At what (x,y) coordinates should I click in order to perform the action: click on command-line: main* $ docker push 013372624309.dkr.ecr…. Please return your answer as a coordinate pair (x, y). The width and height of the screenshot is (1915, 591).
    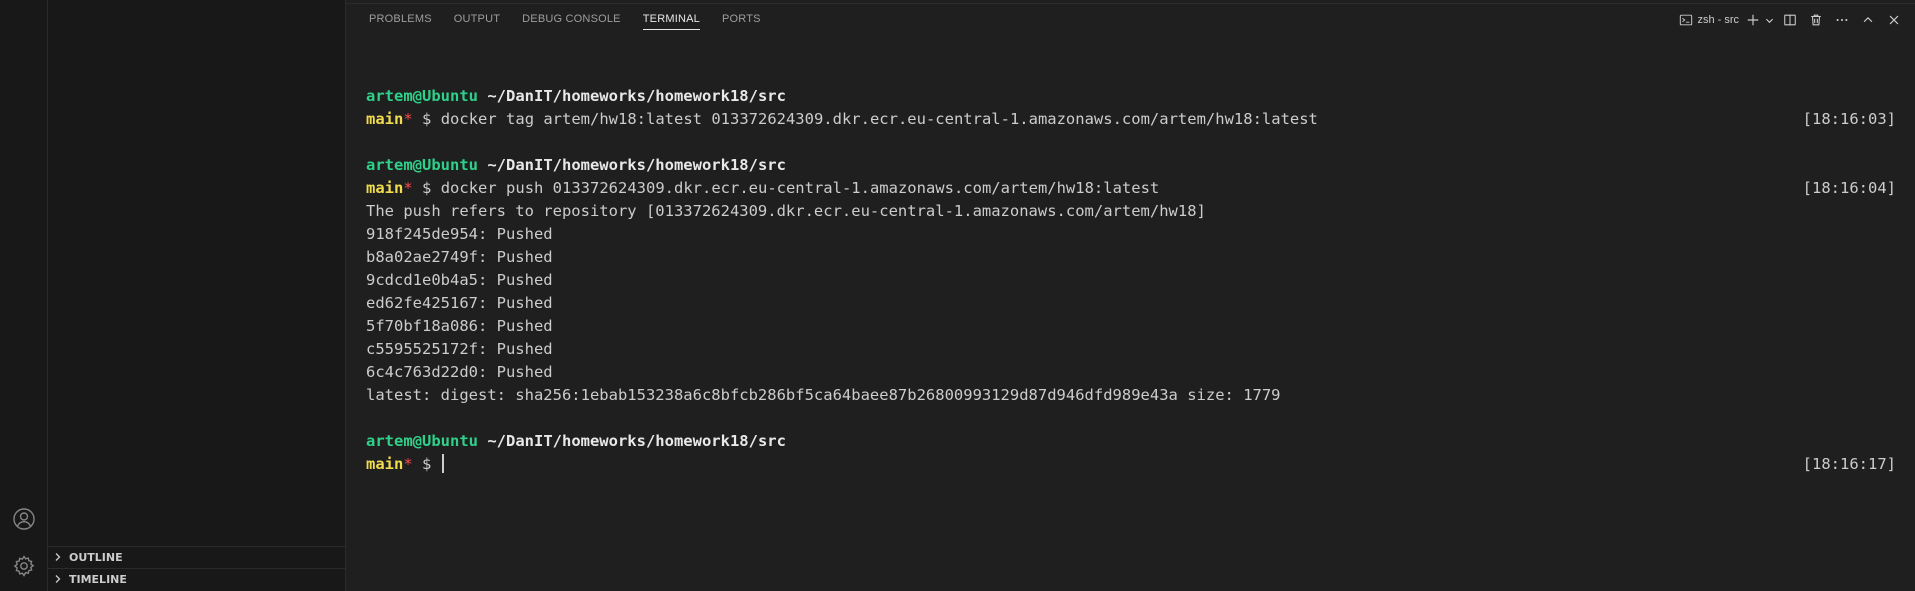
    Looking at the image, I should click on (1131, 188).